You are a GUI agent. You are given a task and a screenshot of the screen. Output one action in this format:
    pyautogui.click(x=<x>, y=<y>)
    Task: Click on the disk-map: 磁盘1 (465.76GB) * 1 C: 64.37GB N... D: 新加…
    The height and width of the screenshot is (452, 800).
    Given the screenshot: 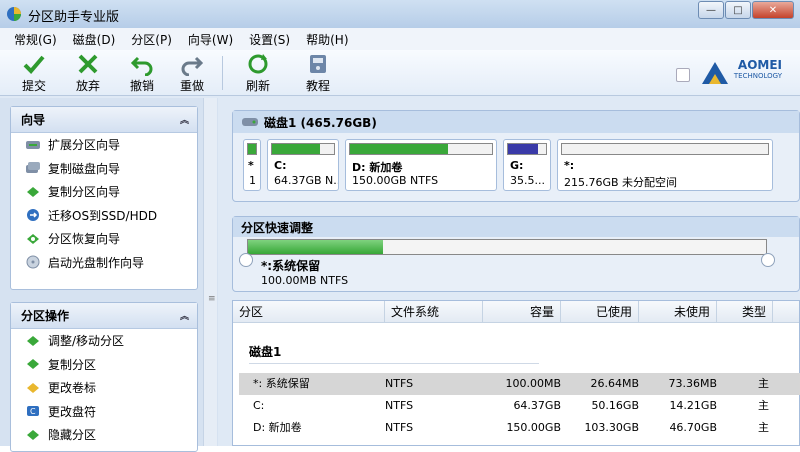 What is the action you would take?
    pyautogui.click(x=516, y=156)
    